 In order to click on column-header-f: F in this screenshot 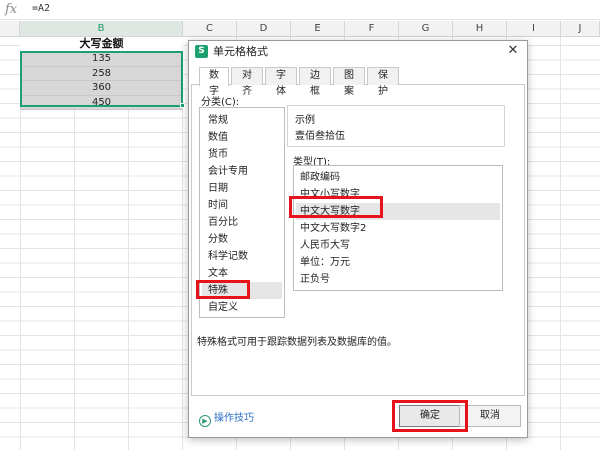, I will do `click(372, 29)`.